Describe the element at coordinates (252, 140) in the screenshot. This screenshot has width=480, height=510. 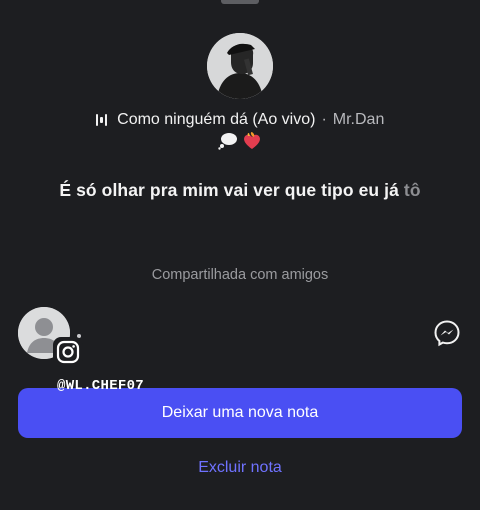
I see `heart-on-fire-icon` at that location.